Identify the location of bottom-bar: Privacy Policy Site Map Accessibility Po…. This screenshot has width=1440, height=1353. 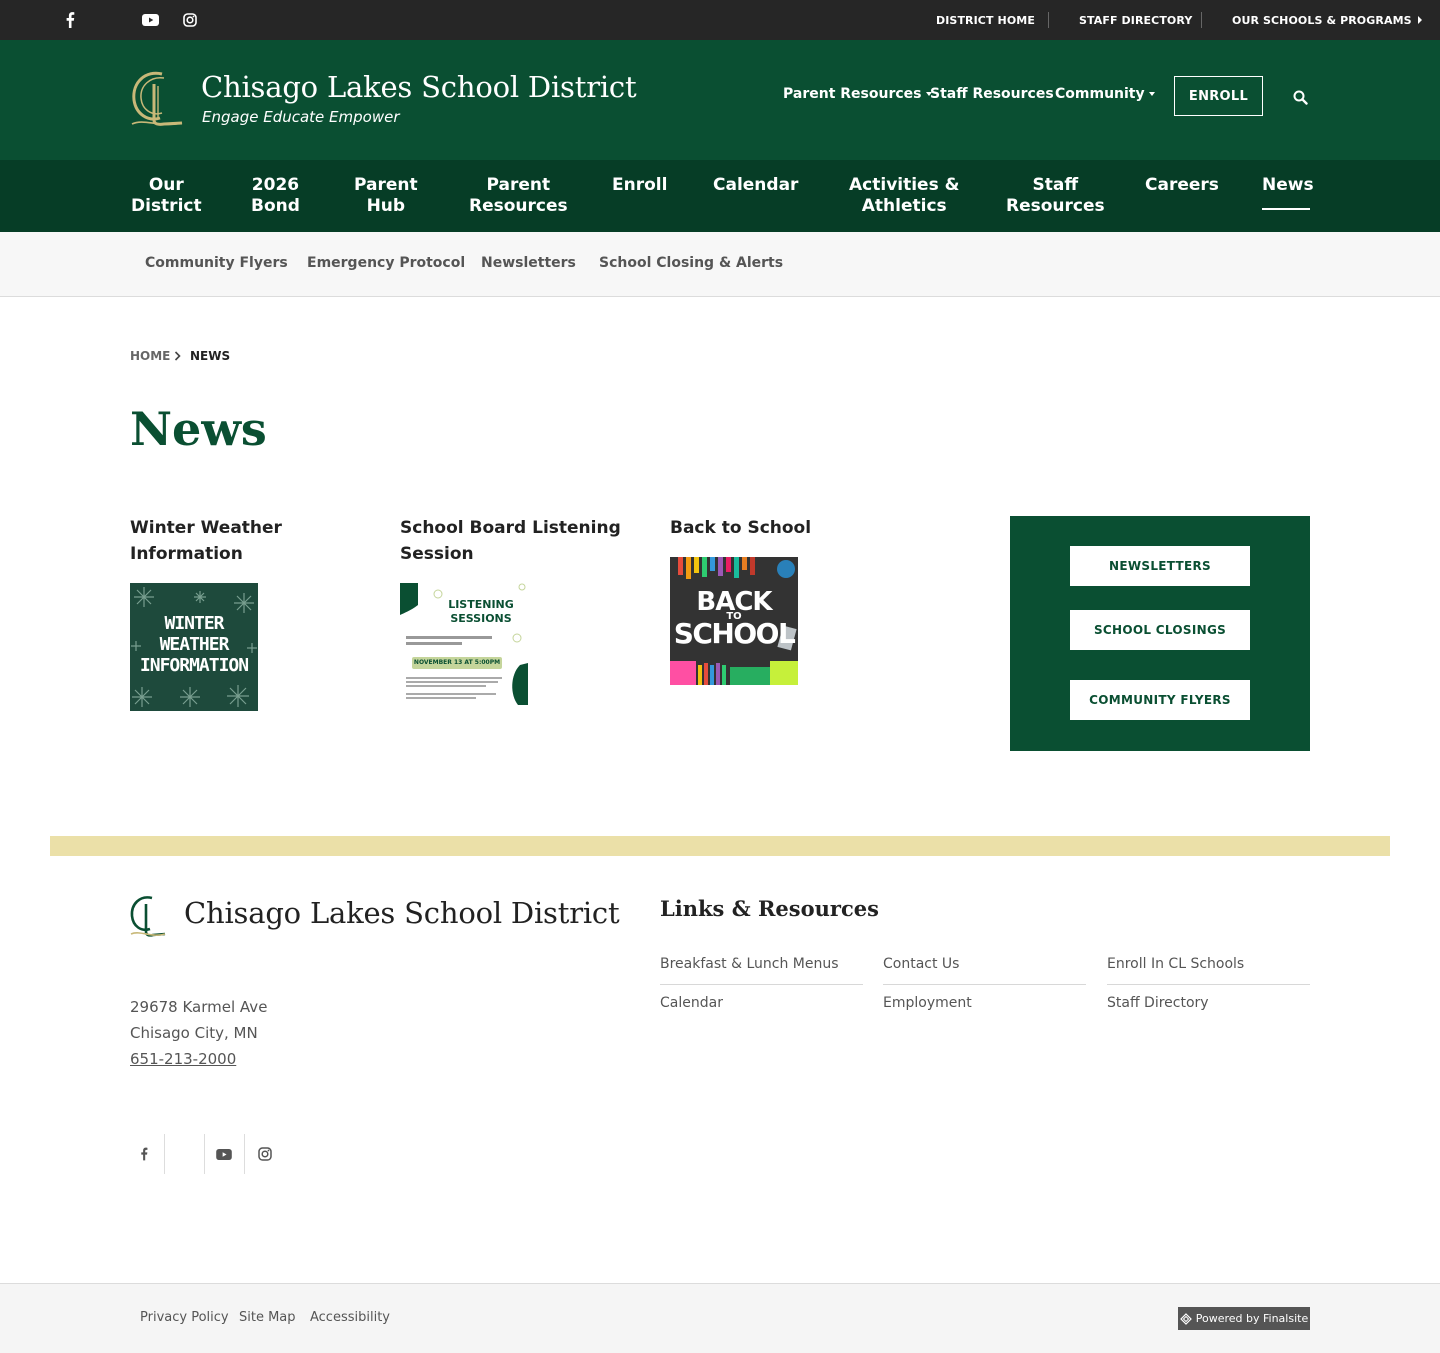
(720, 1318).